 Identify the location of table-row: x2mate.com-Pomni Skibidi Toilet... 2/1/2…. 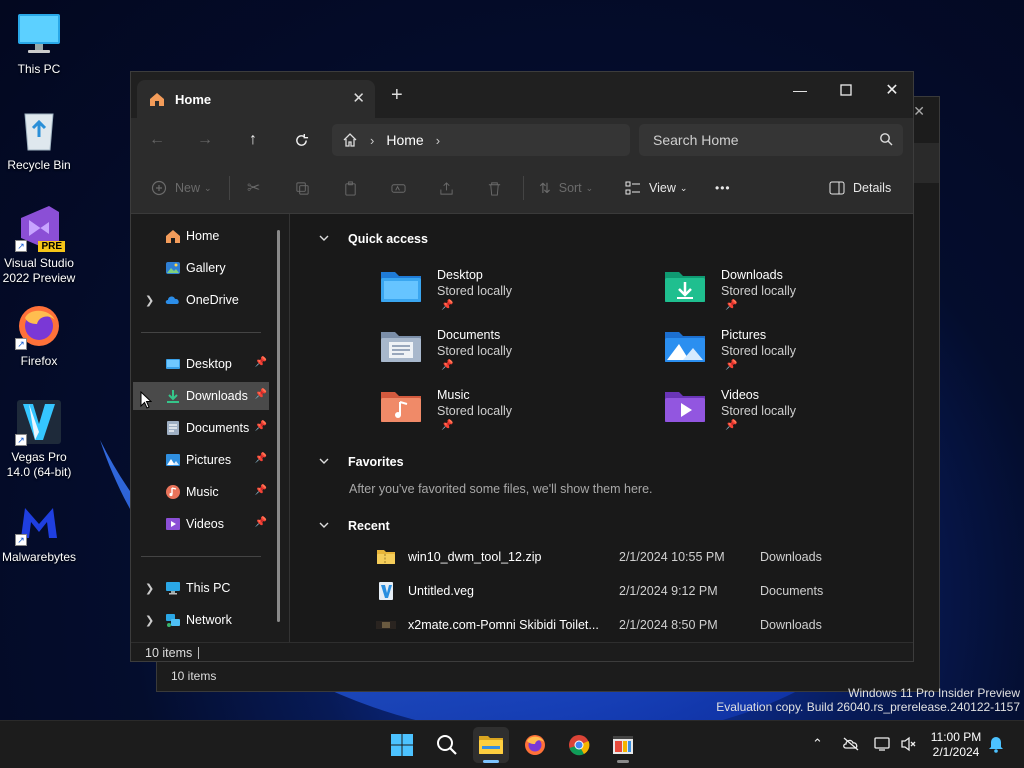
(611, 626).